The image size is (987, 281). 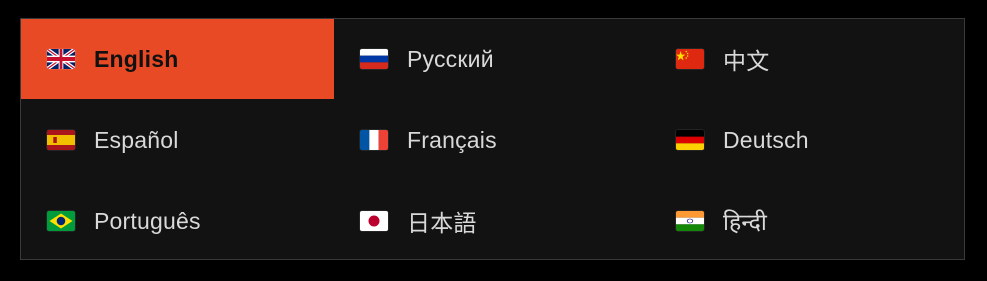 I want to click on spain-flag-icon, so click(x=61, y=140).